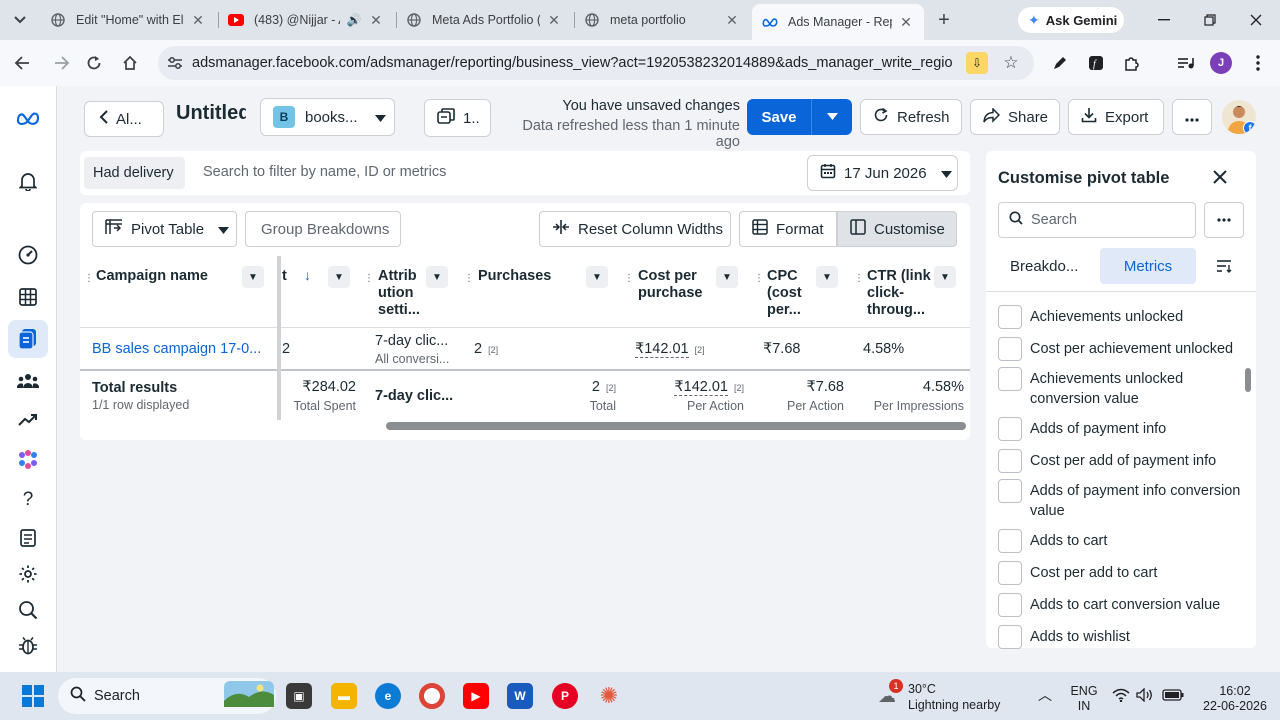 The width and height of the screenshot is (1280, 720). What do you see at coordinates (520, 696) in the screenshot?
I see `word-app-icon: W` at bounding box center [520, 696].